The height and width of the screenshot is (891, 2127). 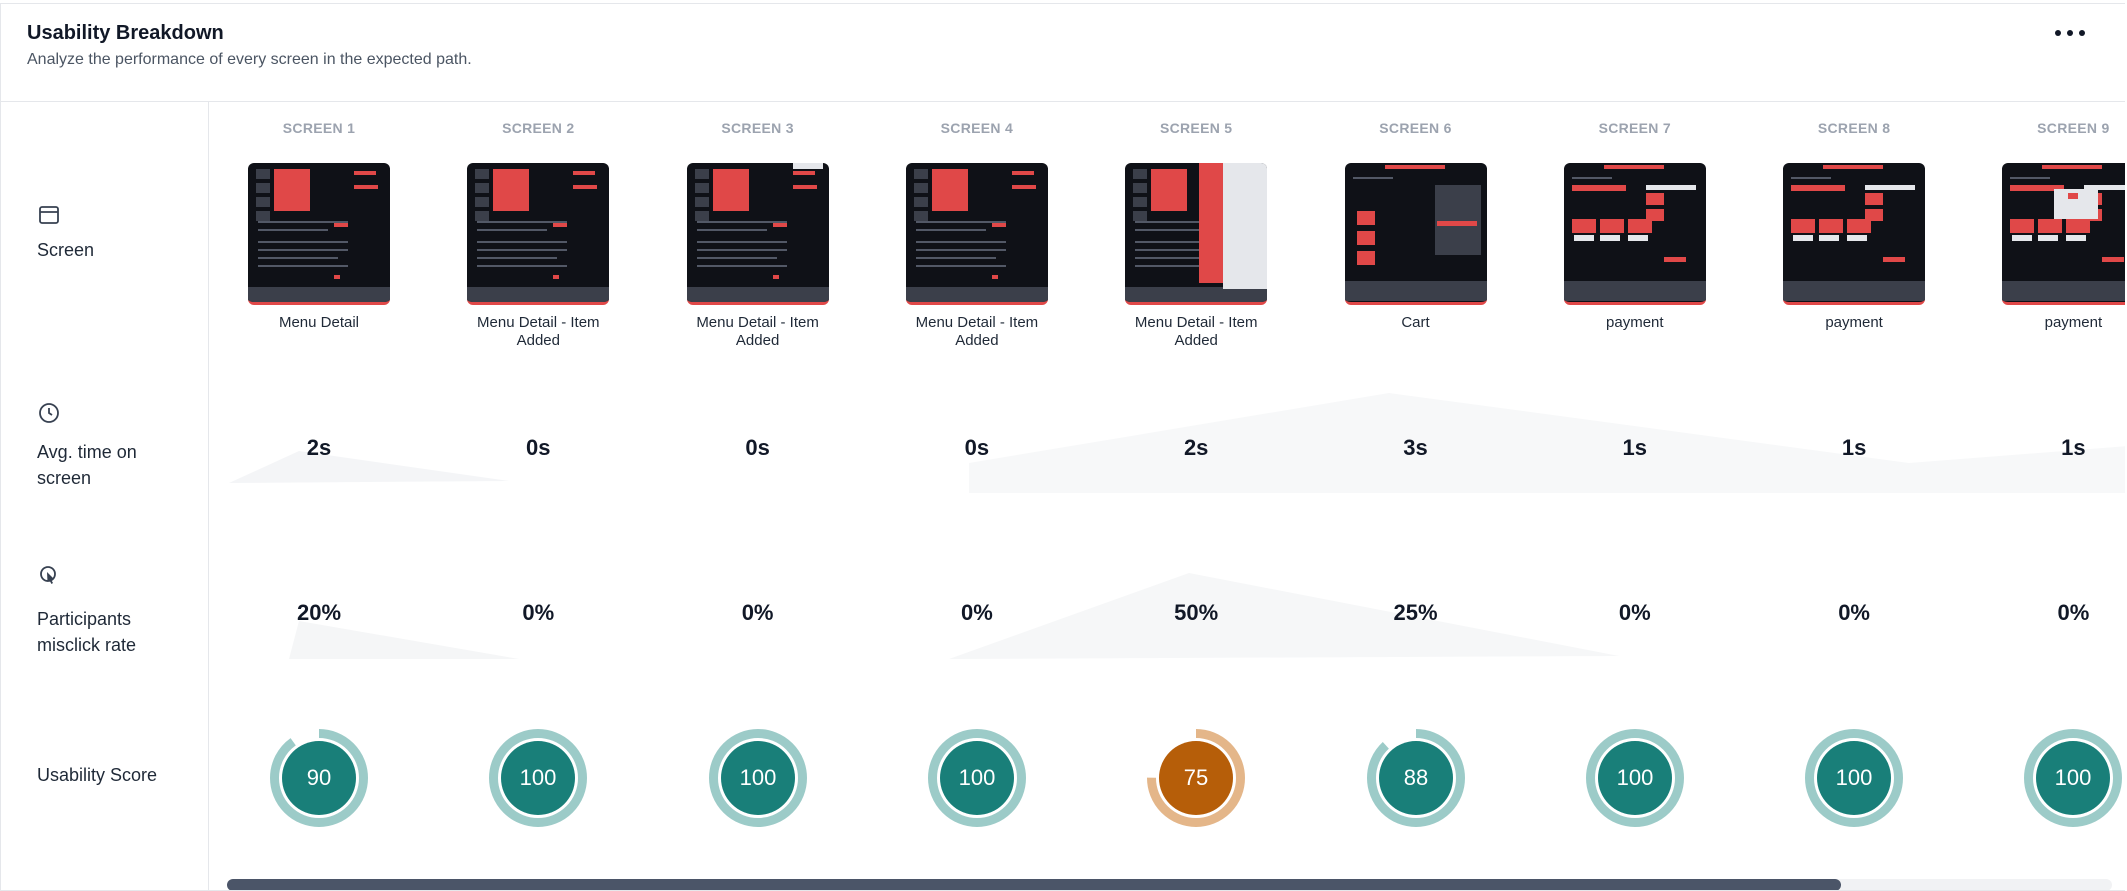 I want to click on cursor-click-icon, so click(x=48, y=575).